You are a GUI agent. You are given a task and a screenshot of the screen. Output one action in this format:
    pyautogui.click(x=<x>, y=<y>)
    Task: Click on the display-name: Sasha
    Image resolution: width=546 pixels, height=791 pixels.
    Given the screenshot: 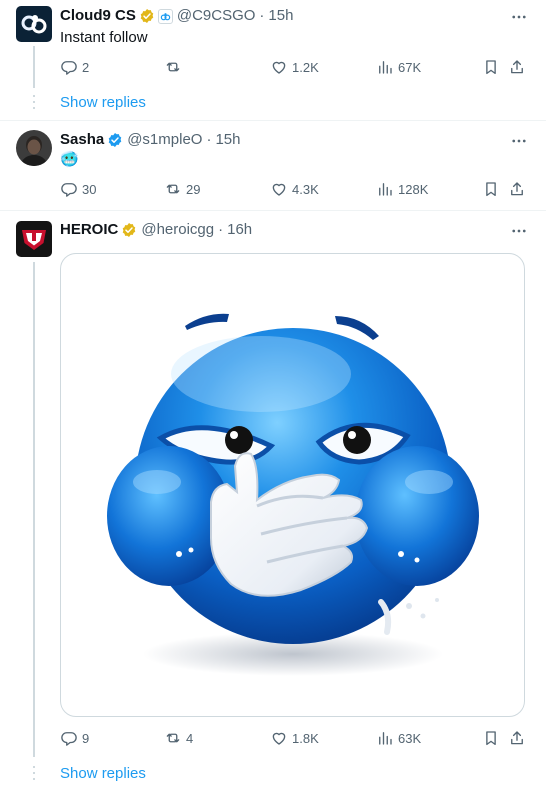 What is the action you would take?
    pyautogui.click(x=82, y=140)
    